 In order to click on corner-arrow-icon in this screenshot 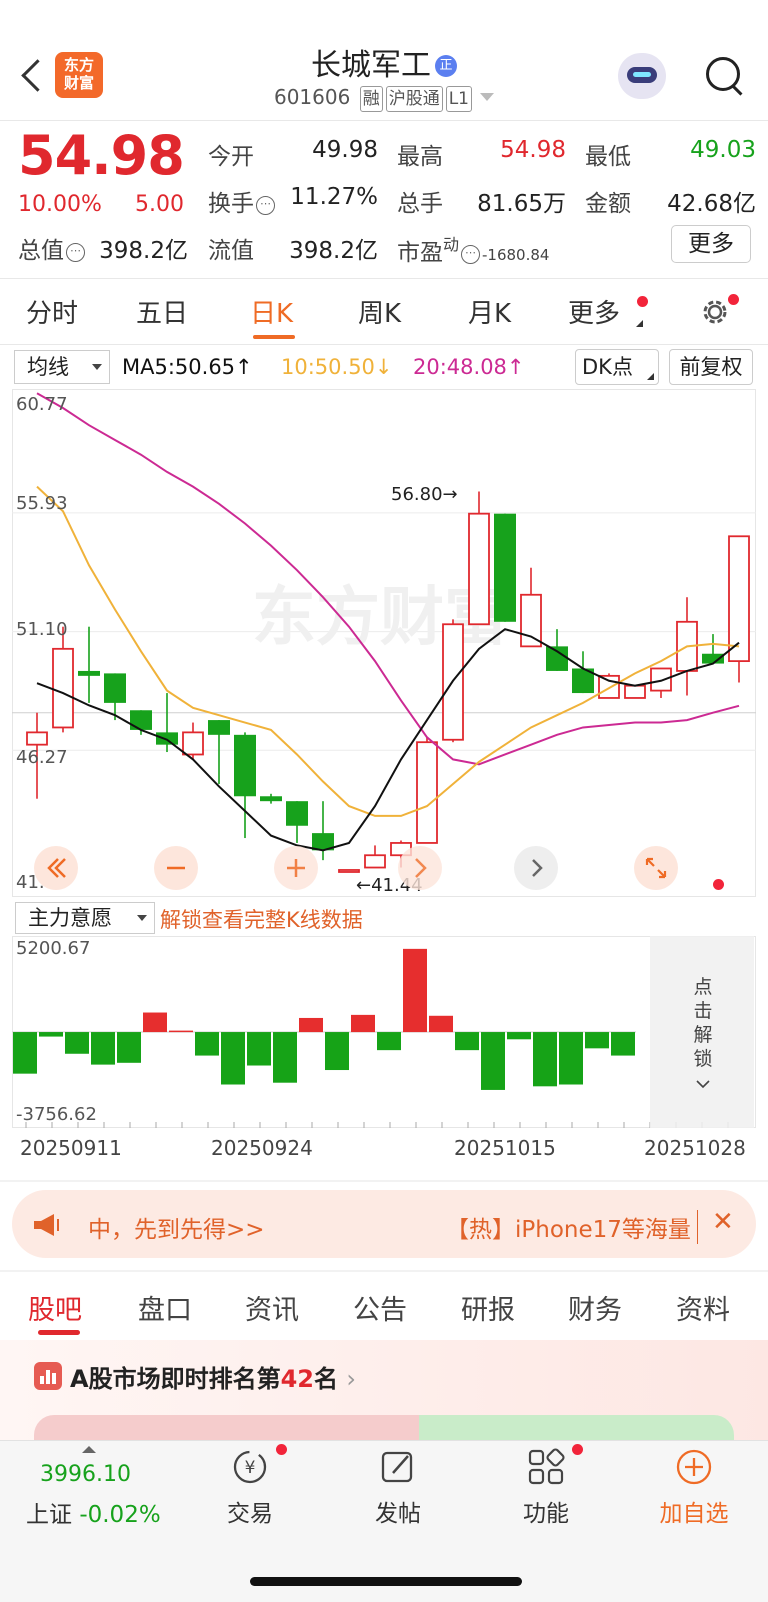, I will do `click(639, 323)`.